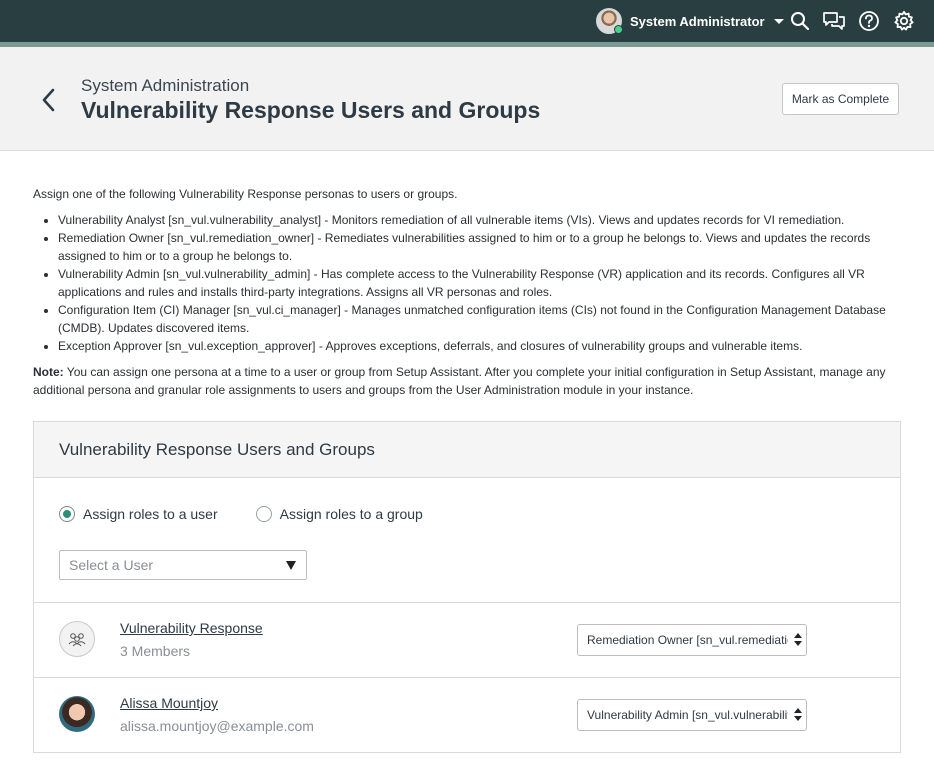  Describe the element at coordinates (48, 372) in the screenshot. I see `note-label: Note:` at that location.